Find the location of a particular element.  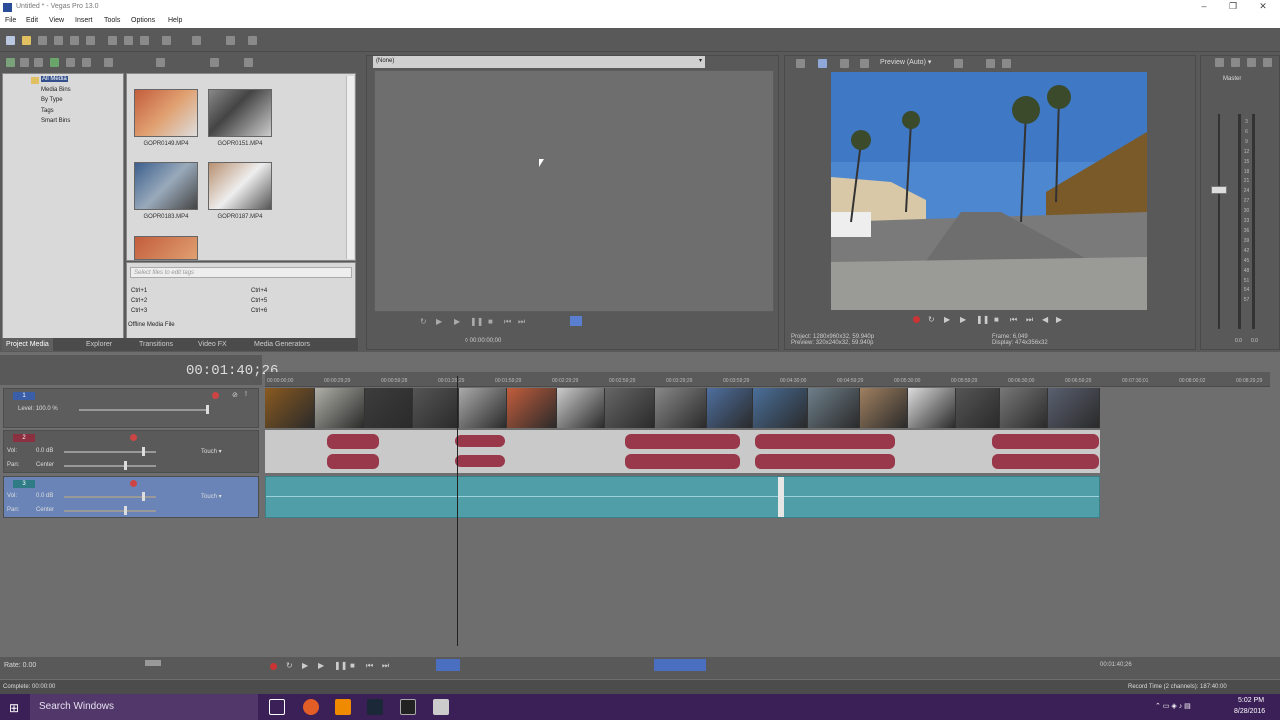

menu-view: View is located at coordinates (56, 20).